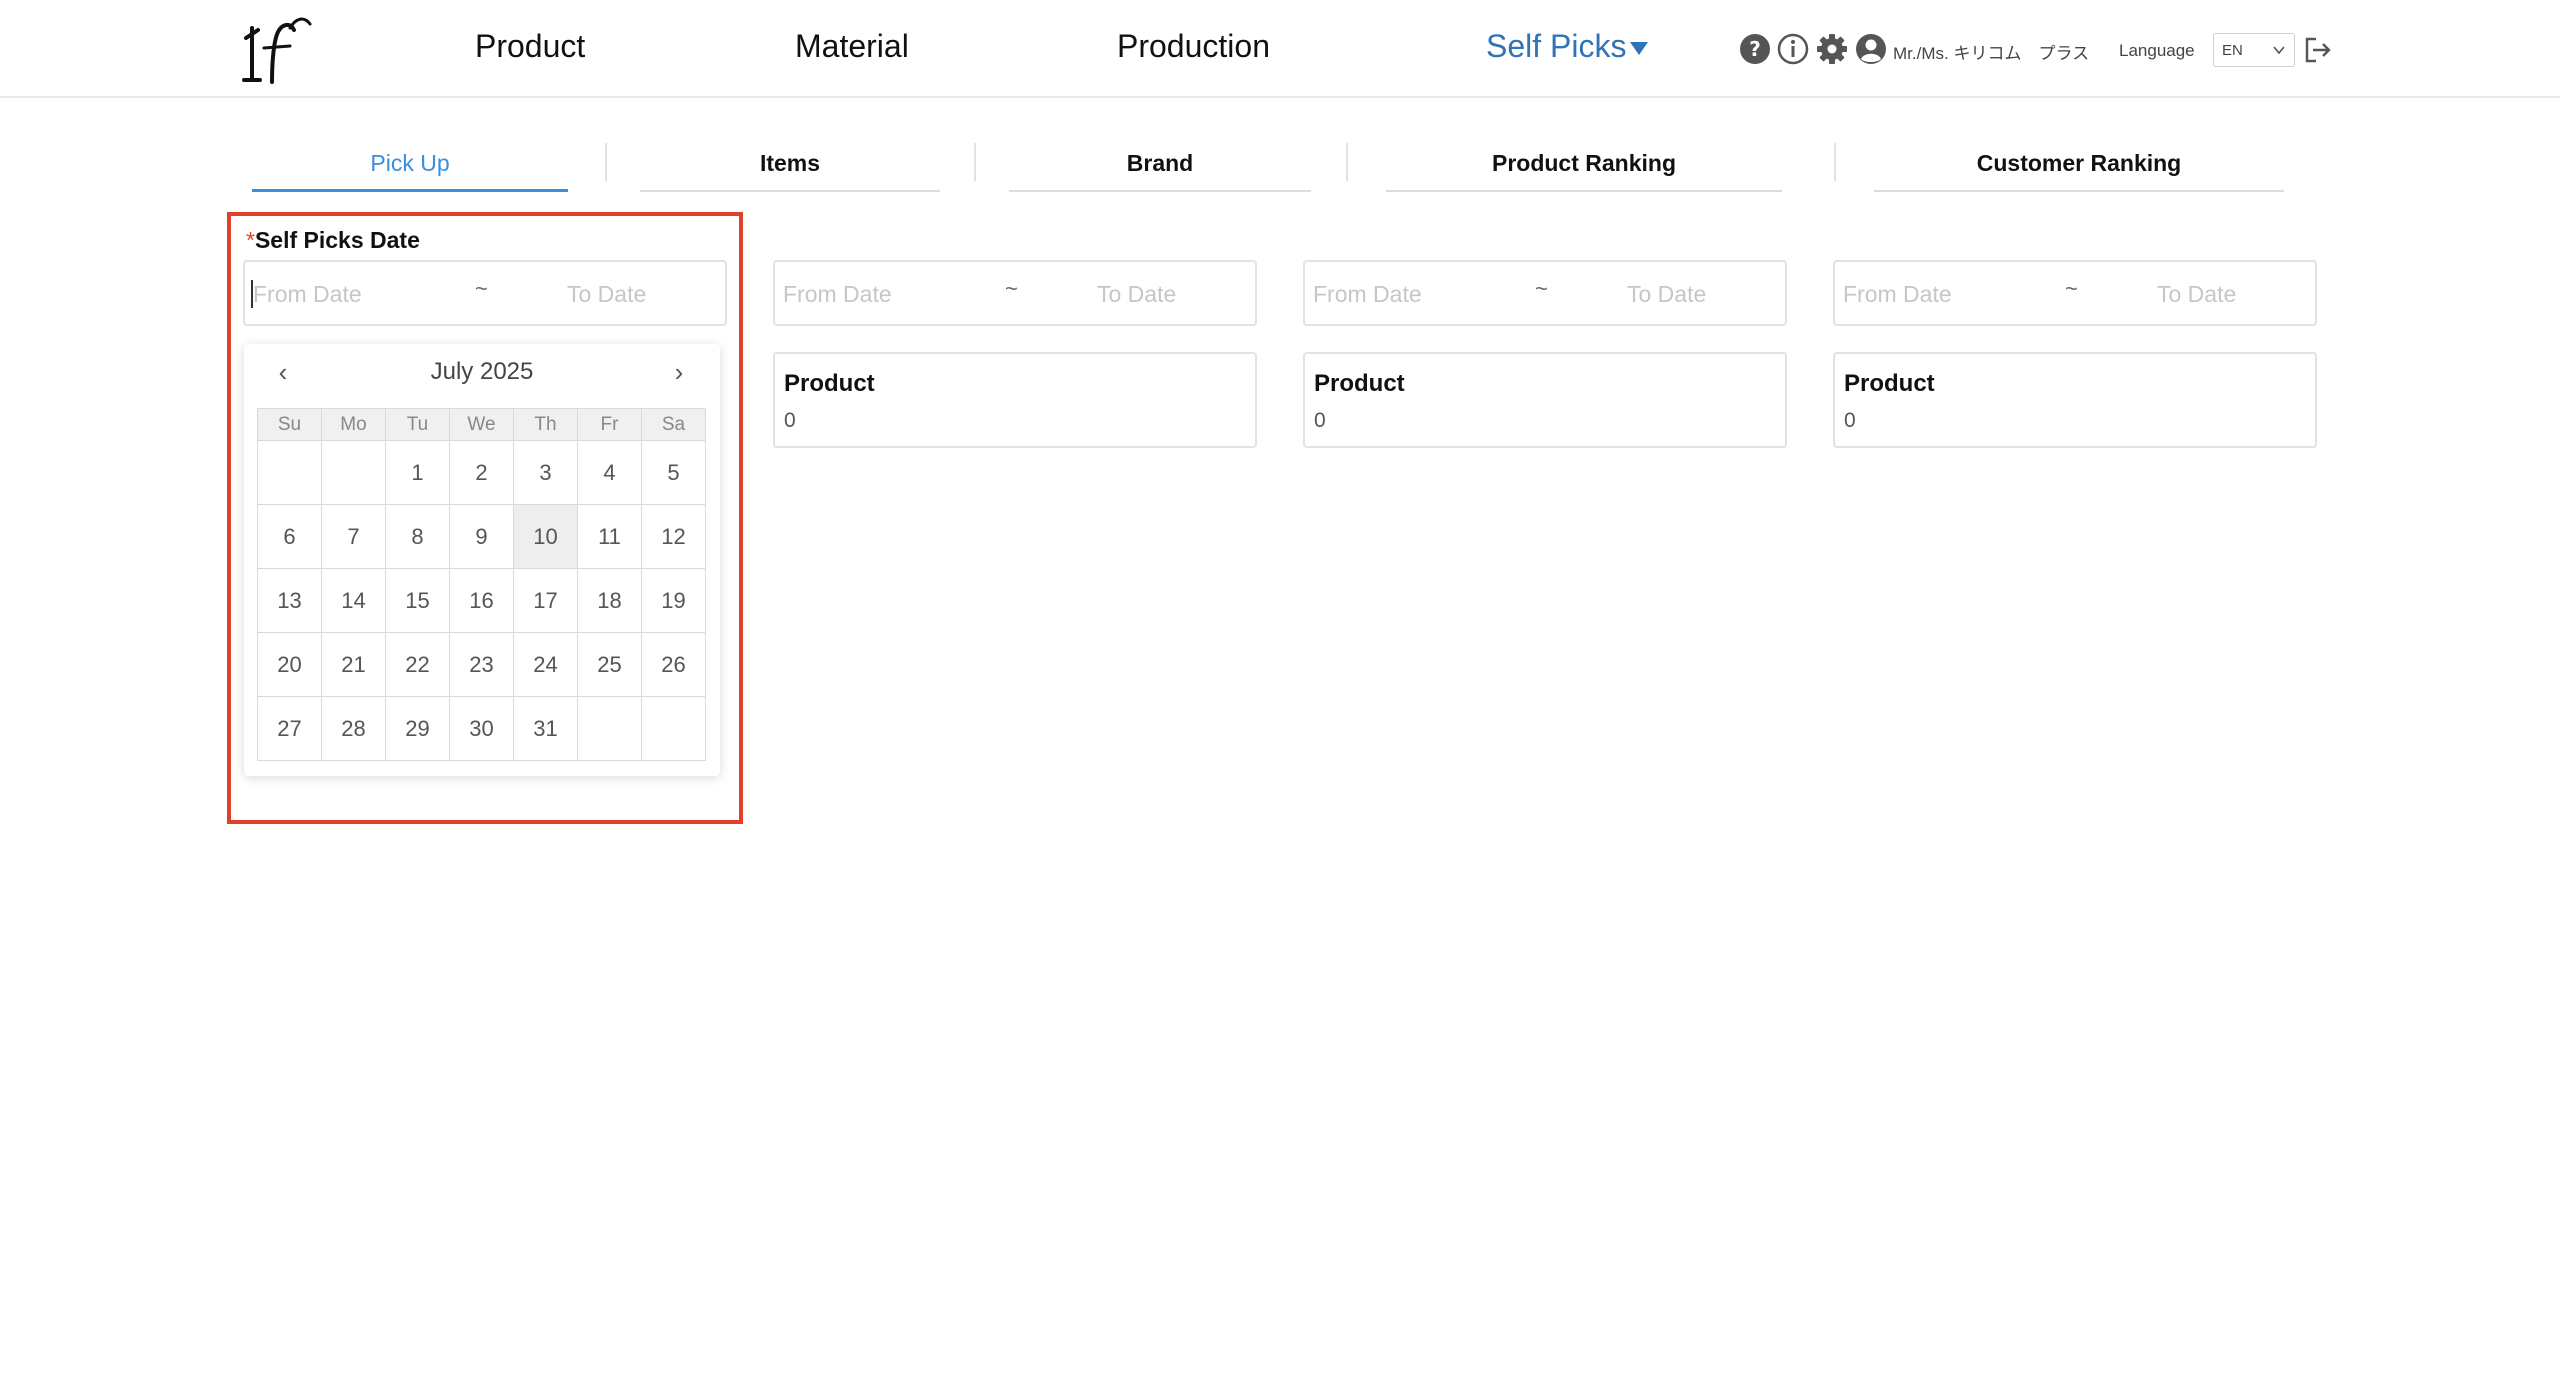 The height and width of the screenshot is (1396, 2560). I want to click on nav-material: Material, so click(852, 46).